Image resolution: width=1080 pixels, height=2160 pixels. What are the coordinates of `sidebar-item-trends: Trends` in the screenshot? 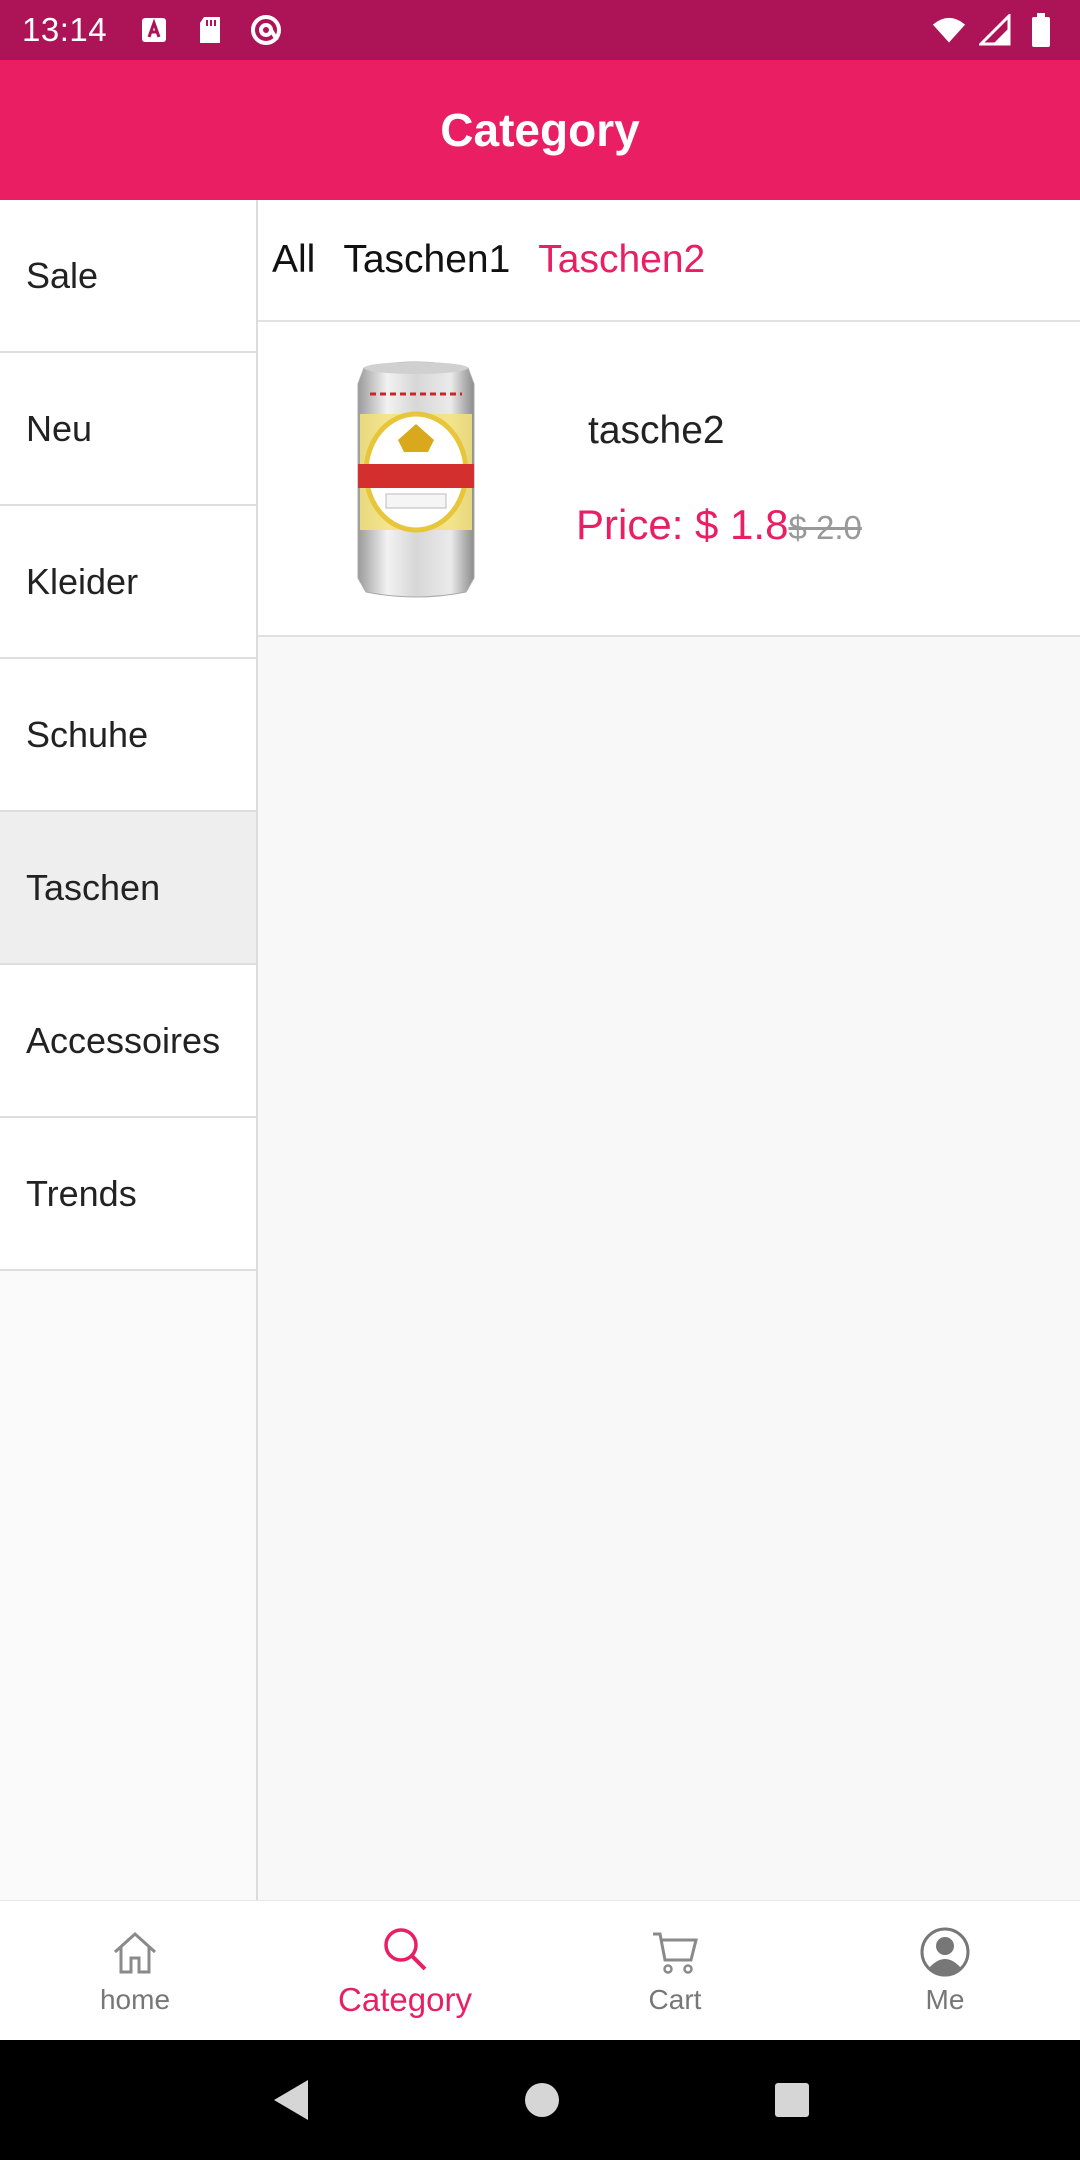 It's located at (128, 1194).